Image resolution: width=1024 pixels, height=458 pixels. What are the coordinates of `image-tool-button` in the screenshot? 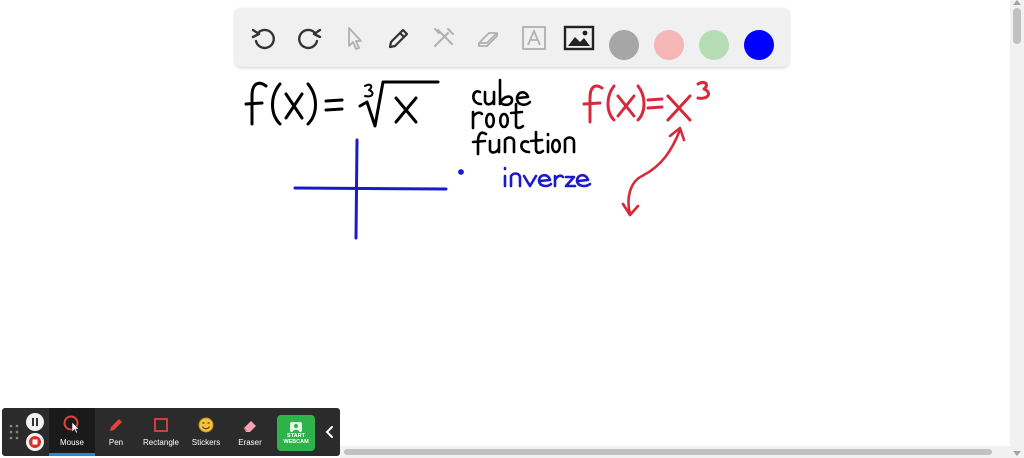 It's located at (579, 38).